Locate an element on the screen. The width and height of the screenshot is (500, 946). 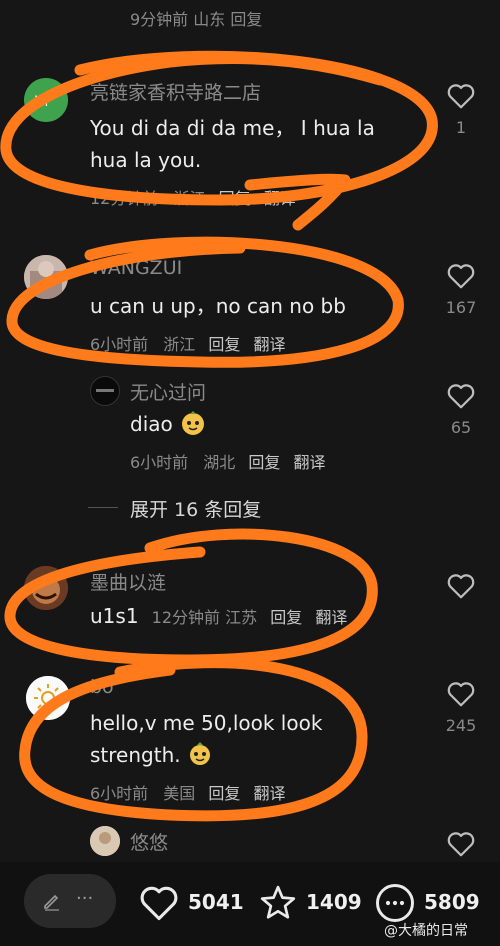
heart-icon is located at coordinates (159, 903).